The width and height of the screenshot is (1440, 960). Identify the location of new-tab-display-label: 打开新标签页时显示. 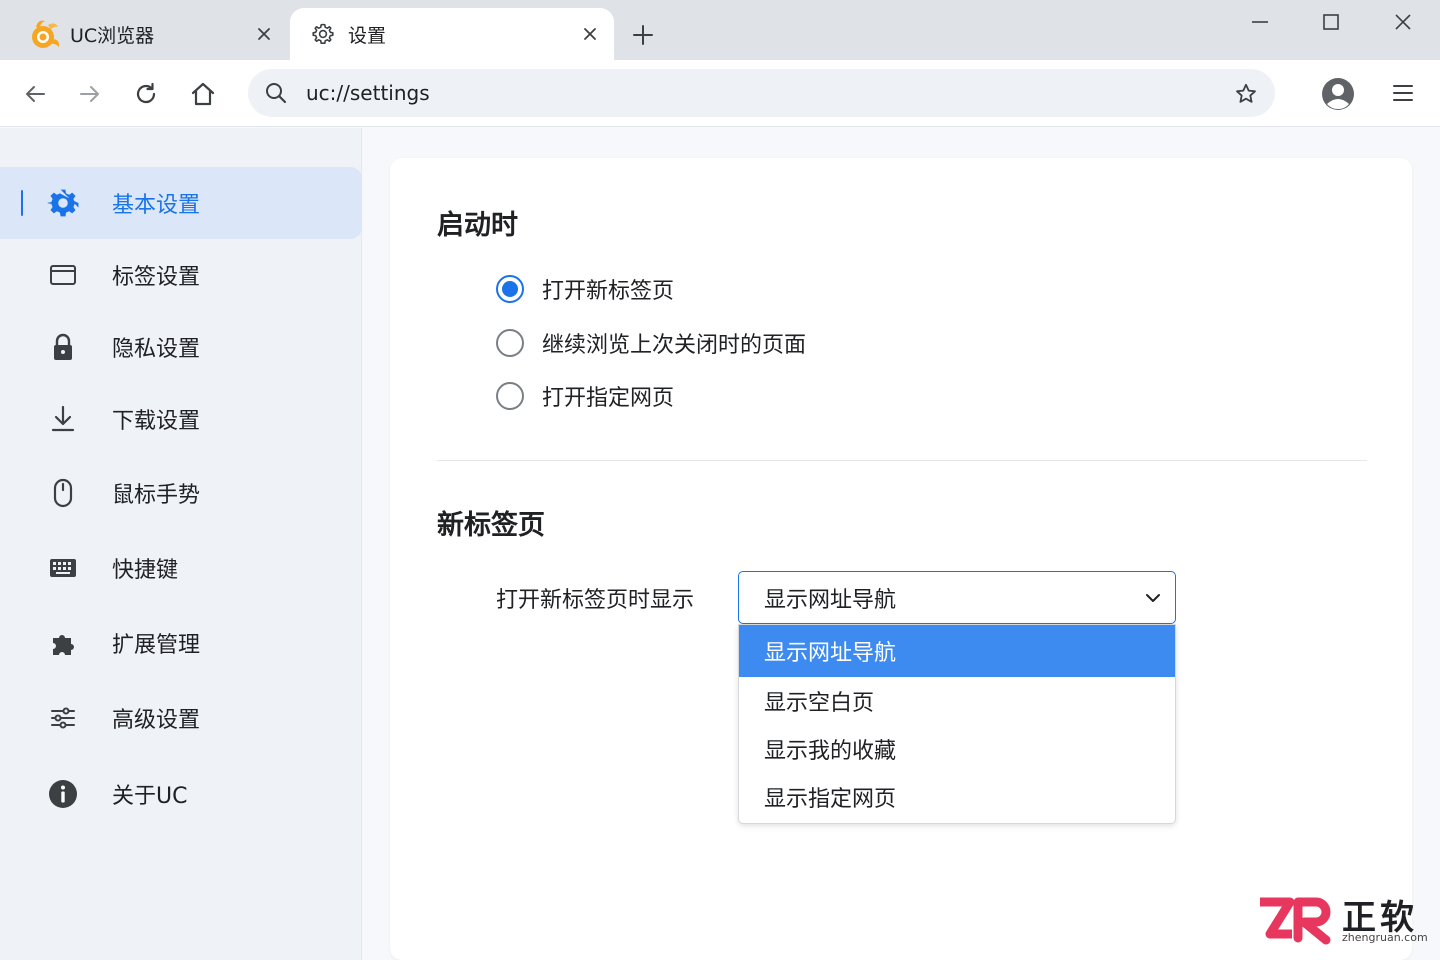
(595, 600).